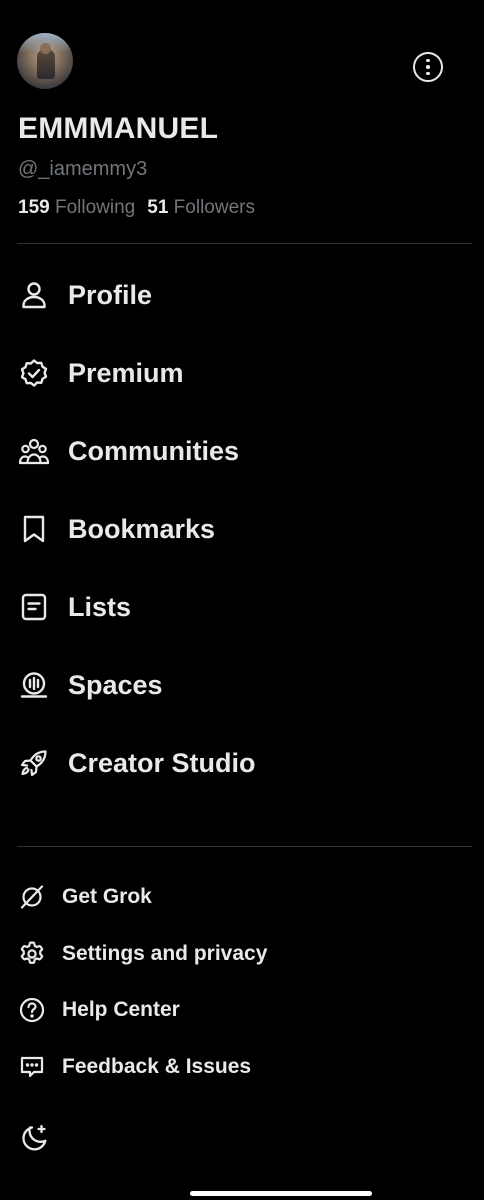 This screenshot has height=1200, width=484. I want to click on nav-item-label: Bookmarks, so click(142, 528).